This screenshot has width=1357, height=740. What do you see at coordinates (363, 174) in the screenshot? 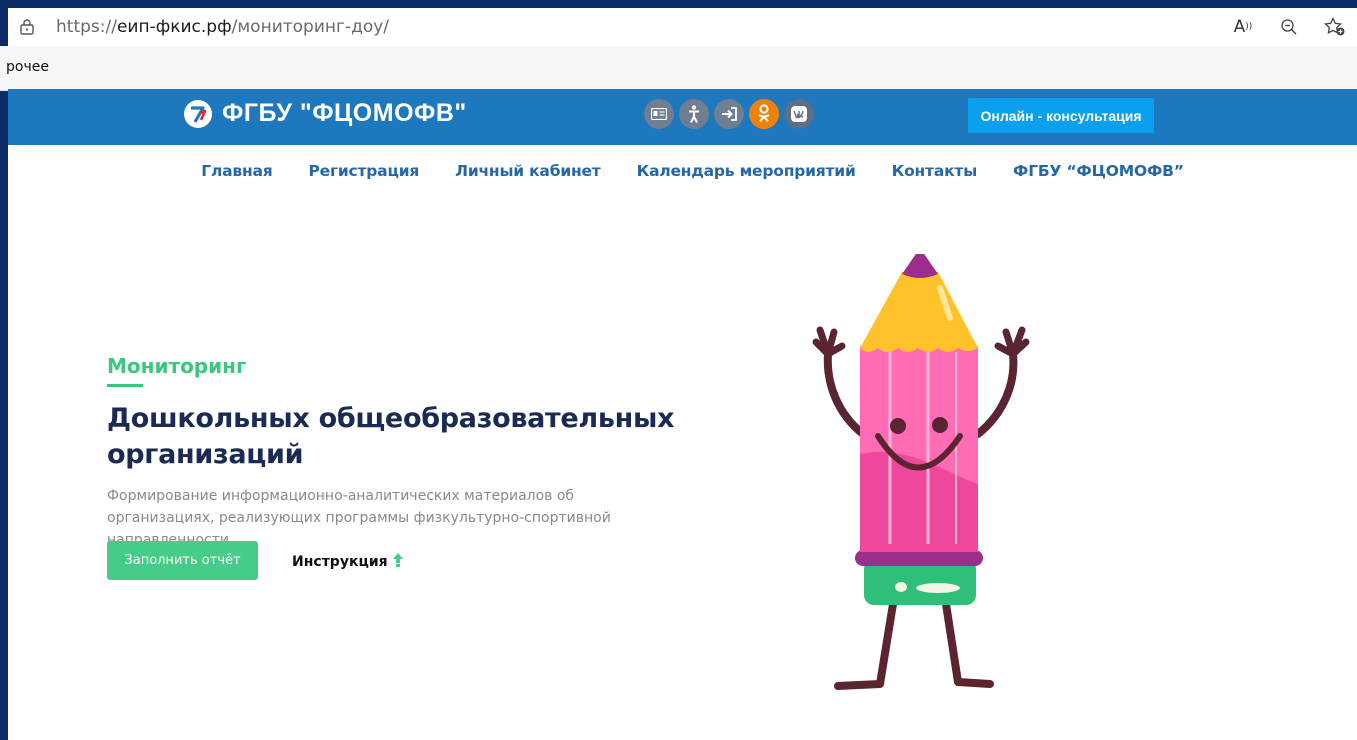
I see `nav-item-registration: Регистрация` at bounding box center [363, 174].